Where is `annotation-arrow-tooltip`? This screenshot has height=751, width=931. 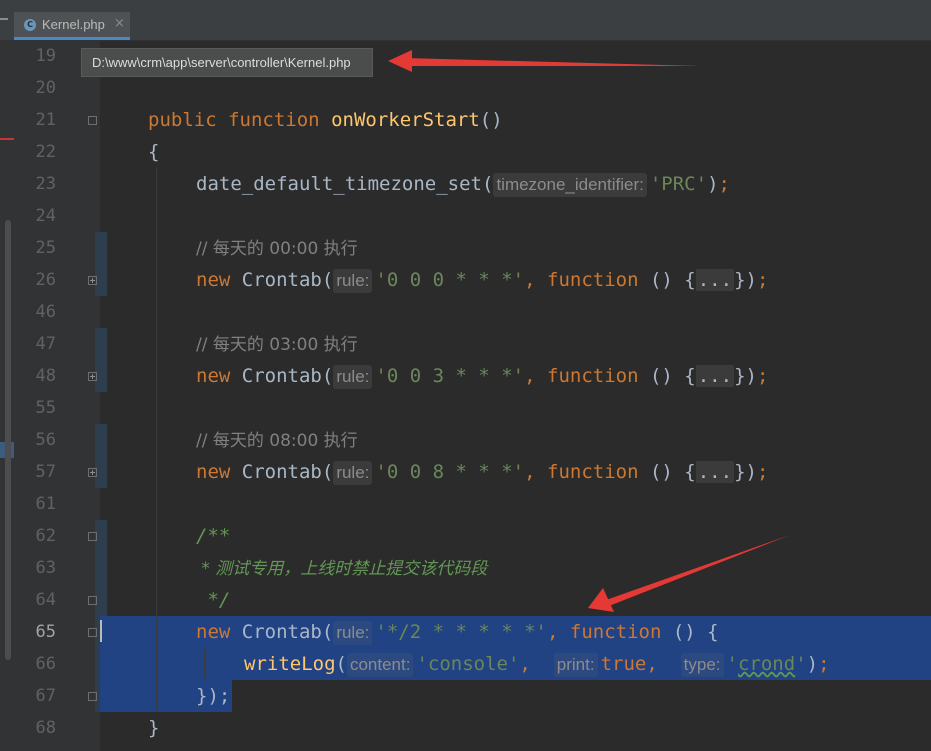 annotation-arrow-tooltip is located at coordinates (544, 61).